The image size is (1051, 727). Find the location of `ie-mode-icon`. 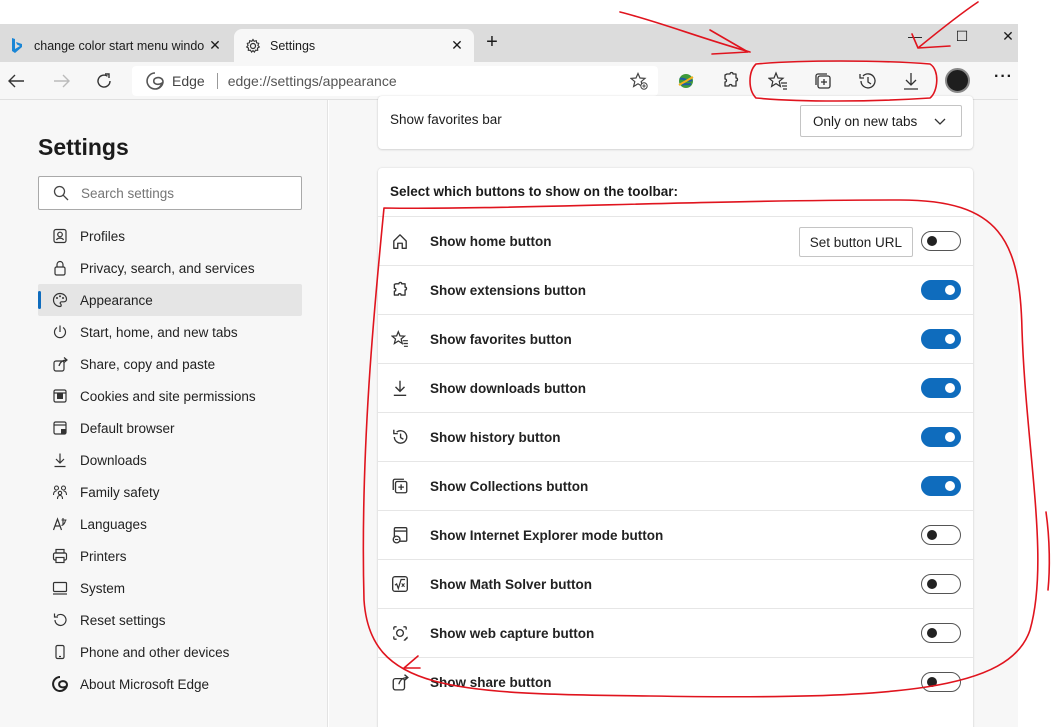

ie-mode-icon is located at coordinates (400, 535).